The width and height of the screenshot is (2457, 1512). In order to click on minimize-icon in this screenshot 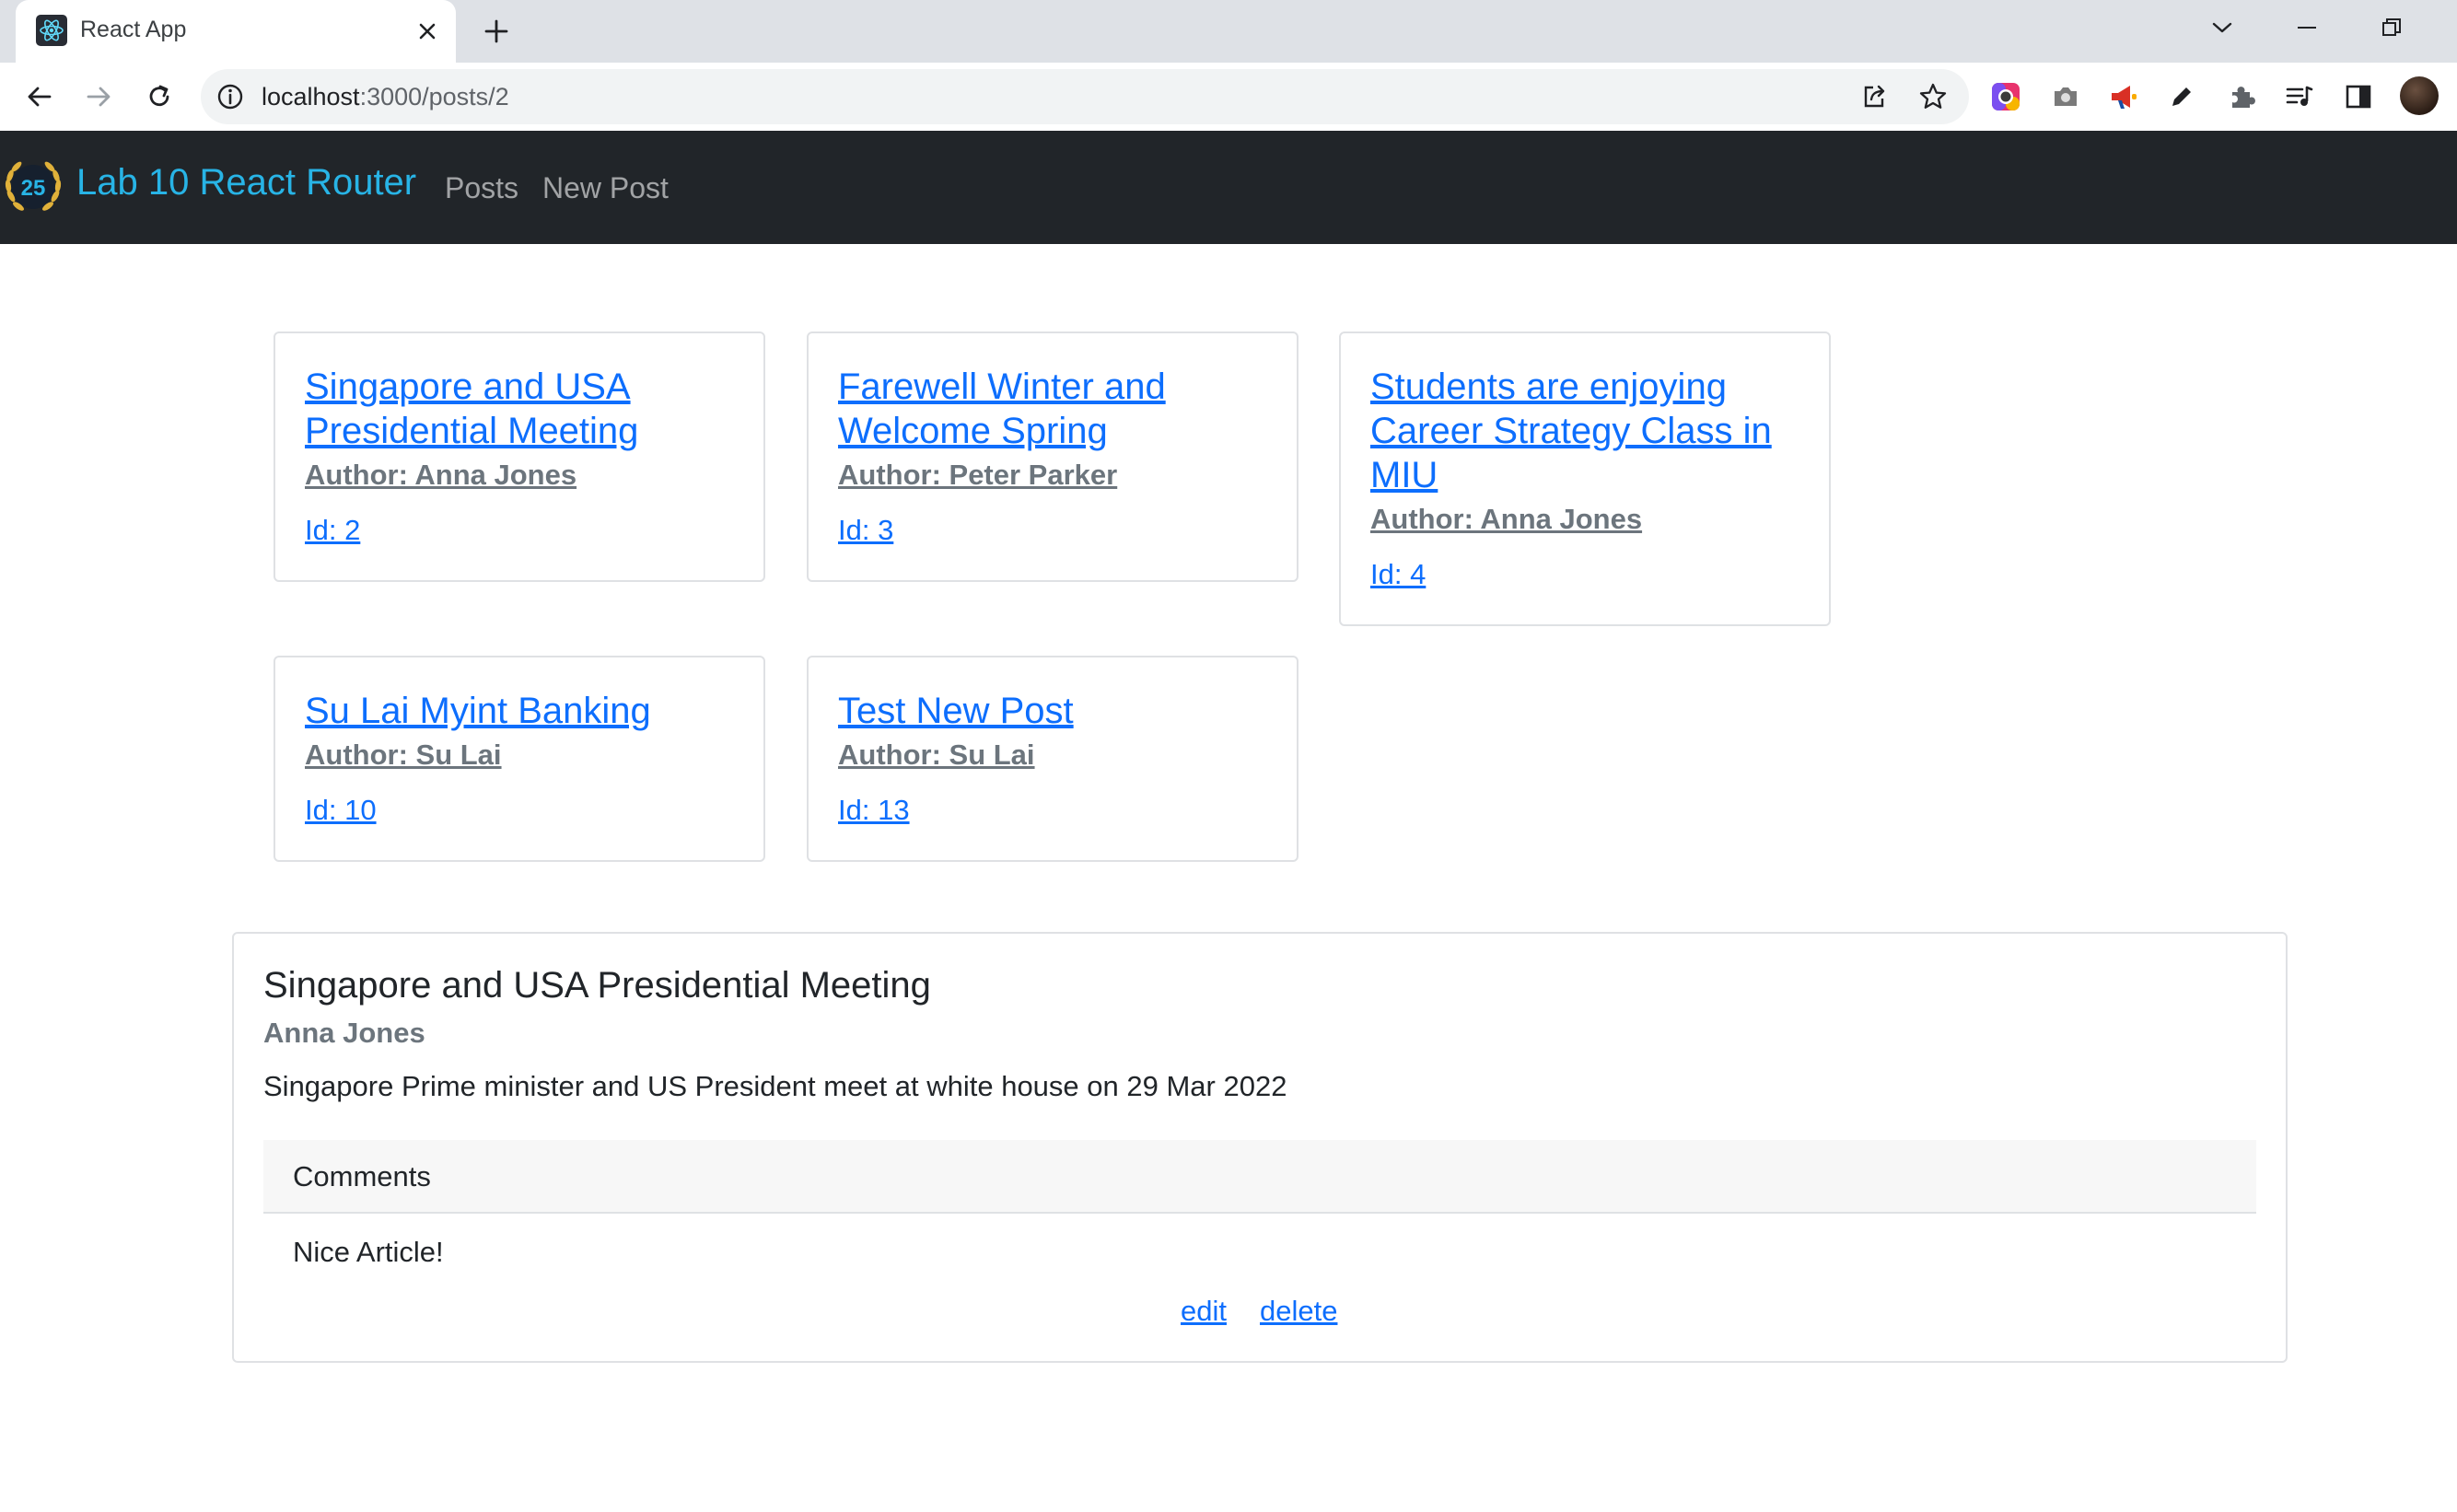, I will do `click(2307, 28)`.